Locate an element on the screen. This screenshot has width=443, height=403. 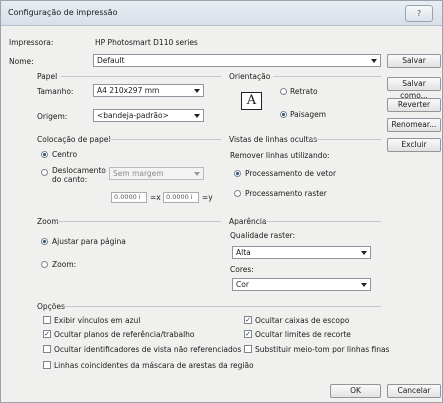
delete-button: Excluir is located at coordinates (414, 145).